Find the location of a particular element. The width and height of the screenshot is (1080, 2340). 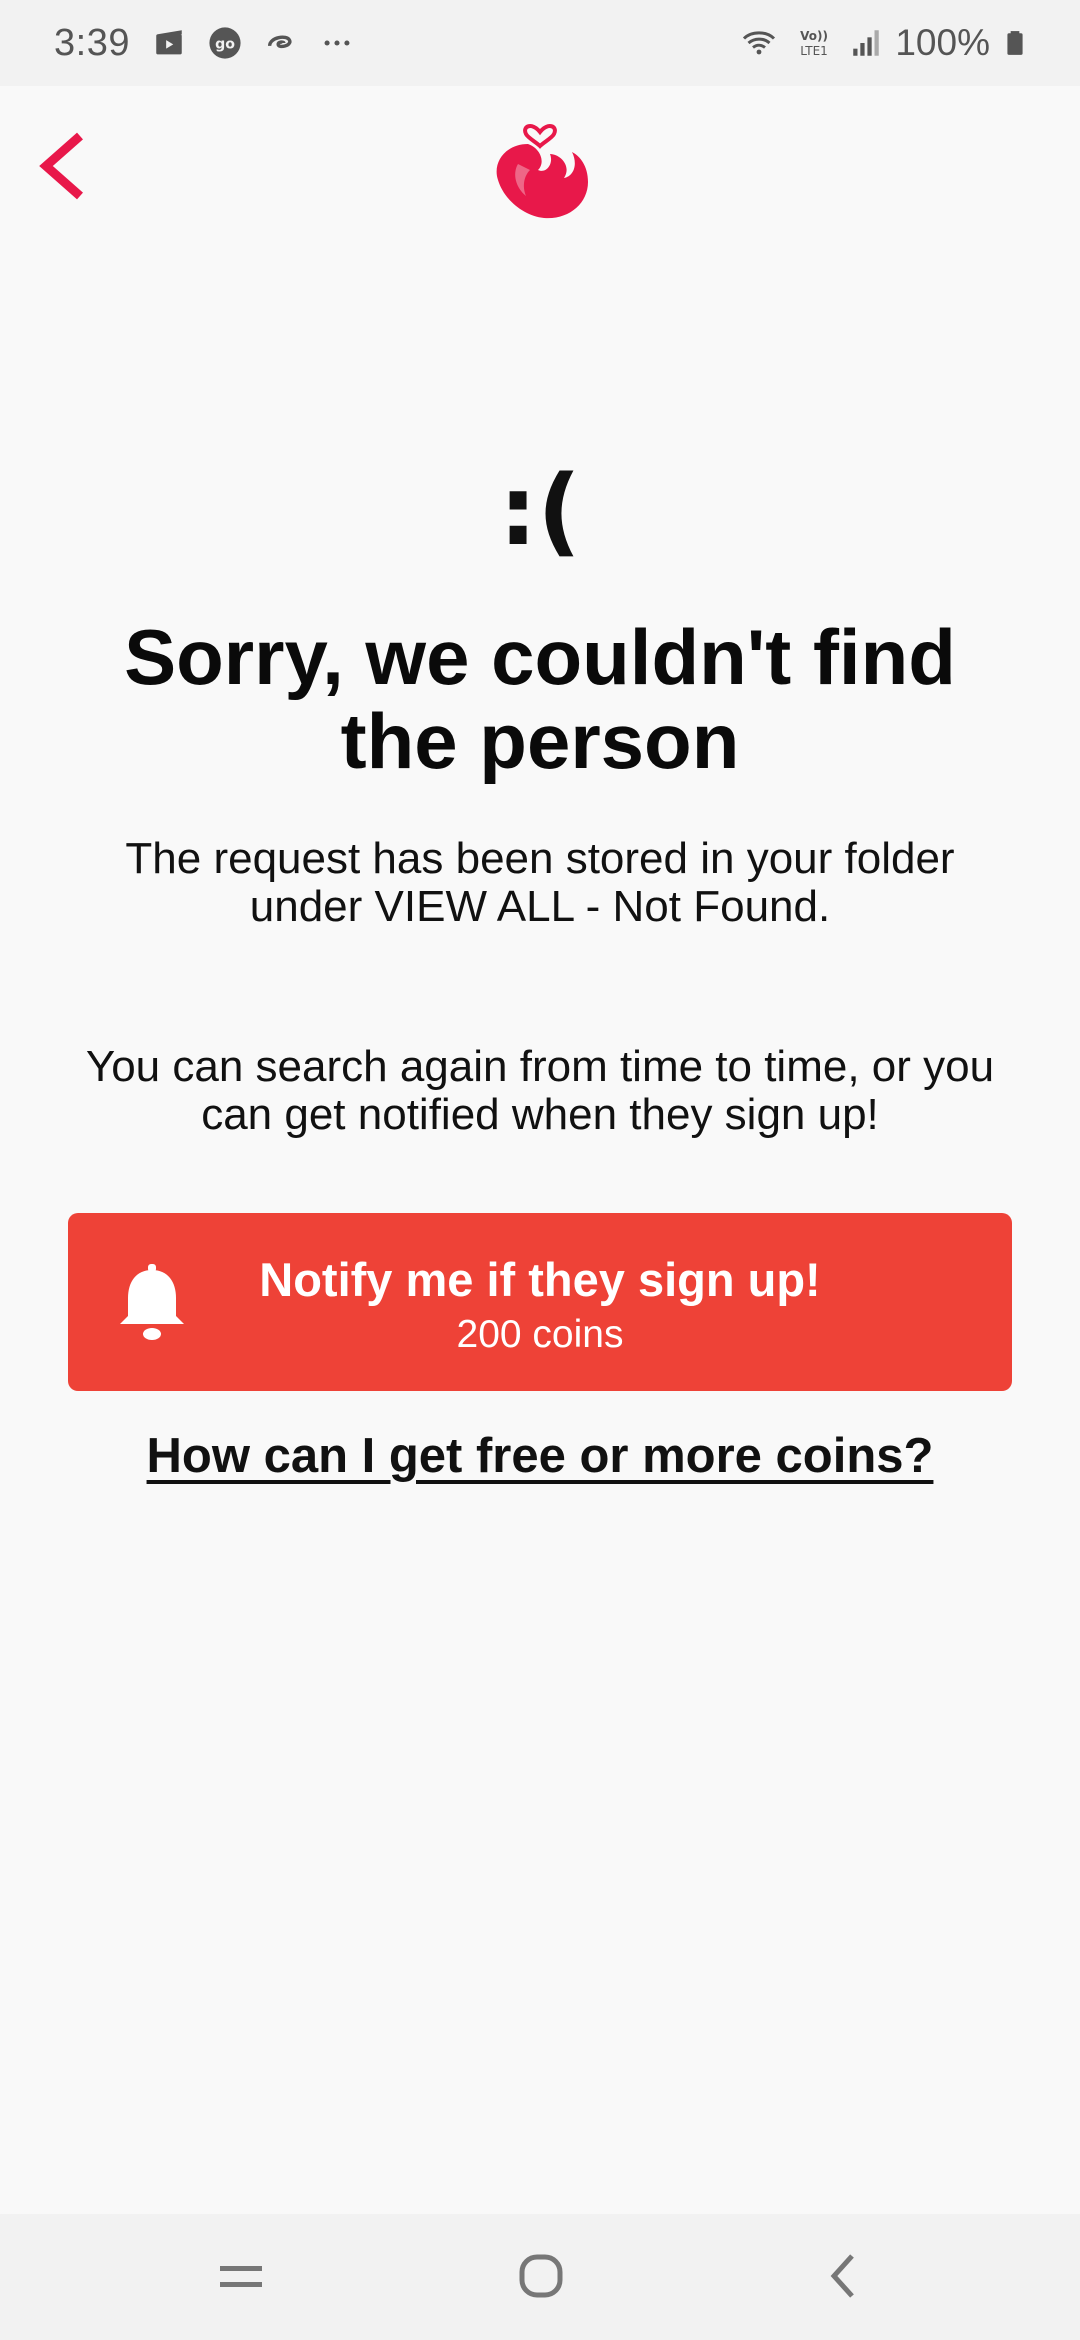

app-logo is located at coordinates (542, 171).